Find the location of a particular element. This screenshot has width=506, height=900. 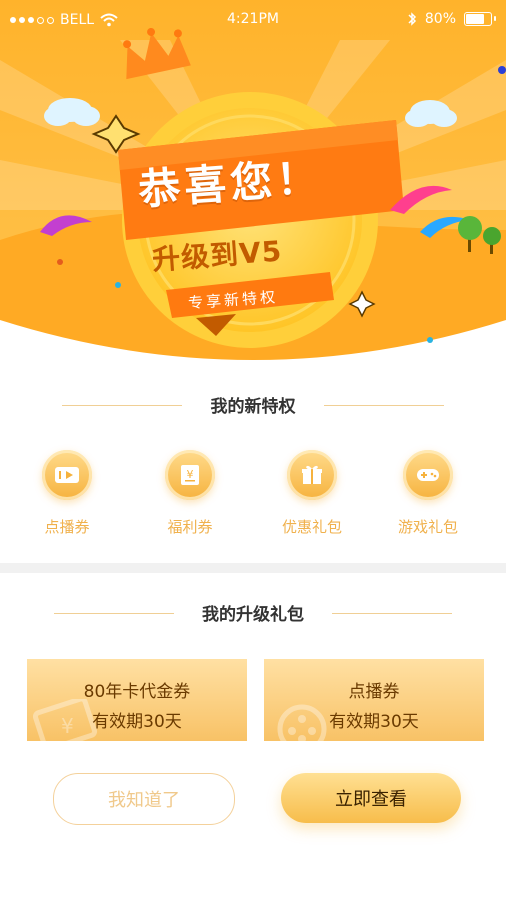

privilege-item-play-ticket: 点播券 is located at coordinates (67, 493).